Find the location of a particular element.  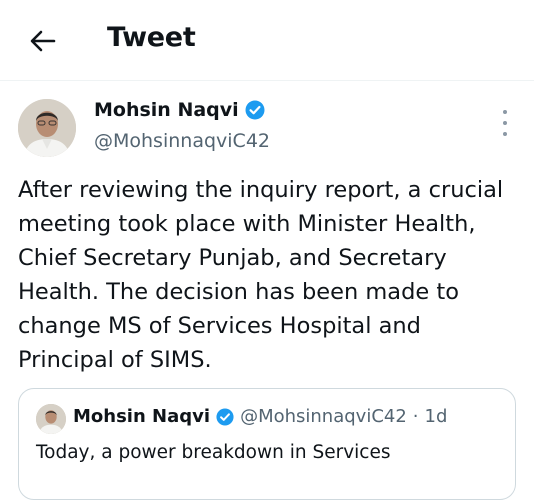

back-button is located at coordinates (43, 41).